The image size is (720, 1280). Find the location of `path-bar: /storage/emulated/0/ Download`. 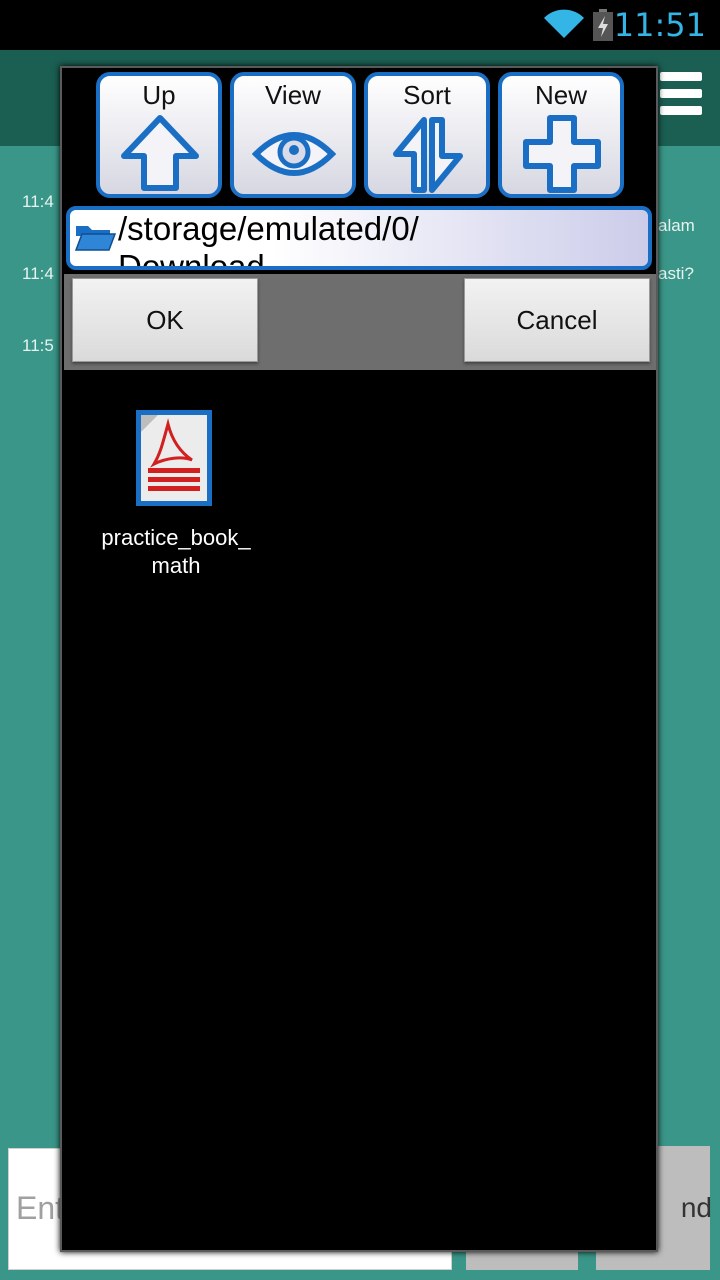

path-bar: /storage/emulated/0/ Download is located at coordinates (359, 238).